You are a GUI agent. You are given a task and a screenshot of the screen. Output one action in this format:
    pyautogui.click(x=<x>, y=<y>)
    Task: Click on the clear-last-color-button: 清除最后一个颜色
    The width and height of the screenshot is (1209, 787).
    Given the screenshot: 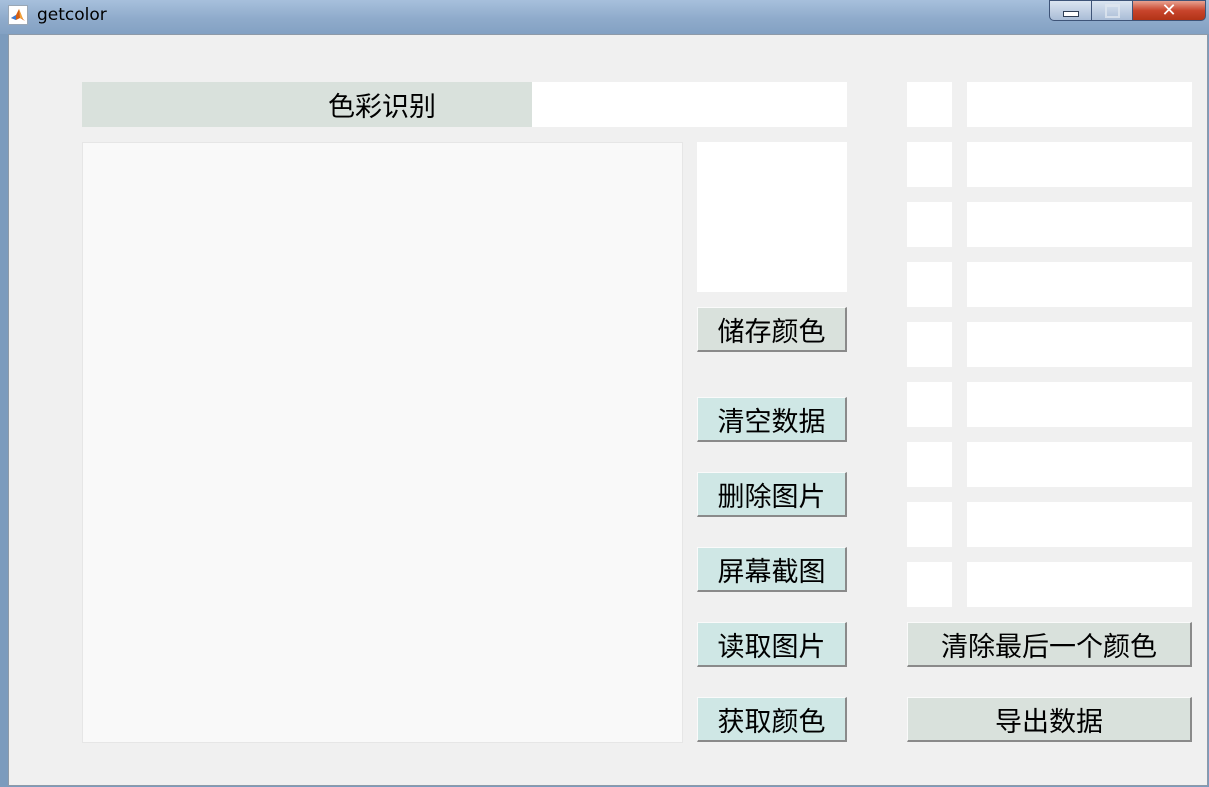 What is the action you would take?
    pyautogui.click(x=1049, y=644)
    